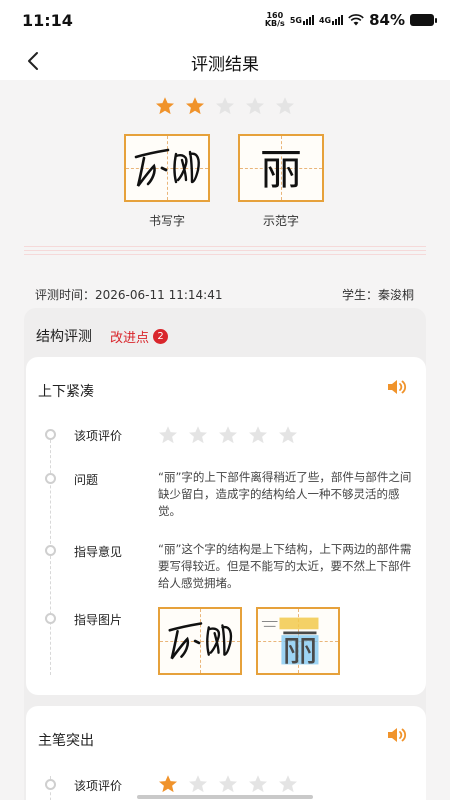 The image size is (450, 800). What do you see at coordinates (274, 19) in the screenshot?
I see `net-speed: 160 KB/s` at bounding box center [274, 19].